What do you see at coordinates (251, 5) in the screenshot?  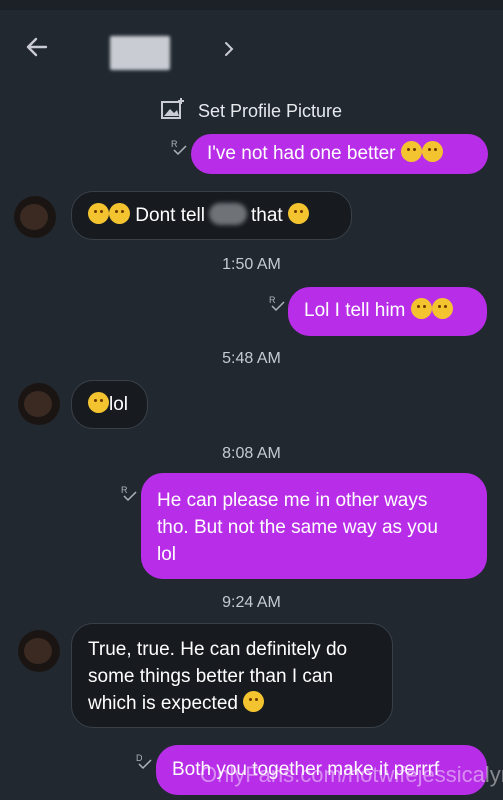 I see `status-strip` at bounding box center [251, 5].